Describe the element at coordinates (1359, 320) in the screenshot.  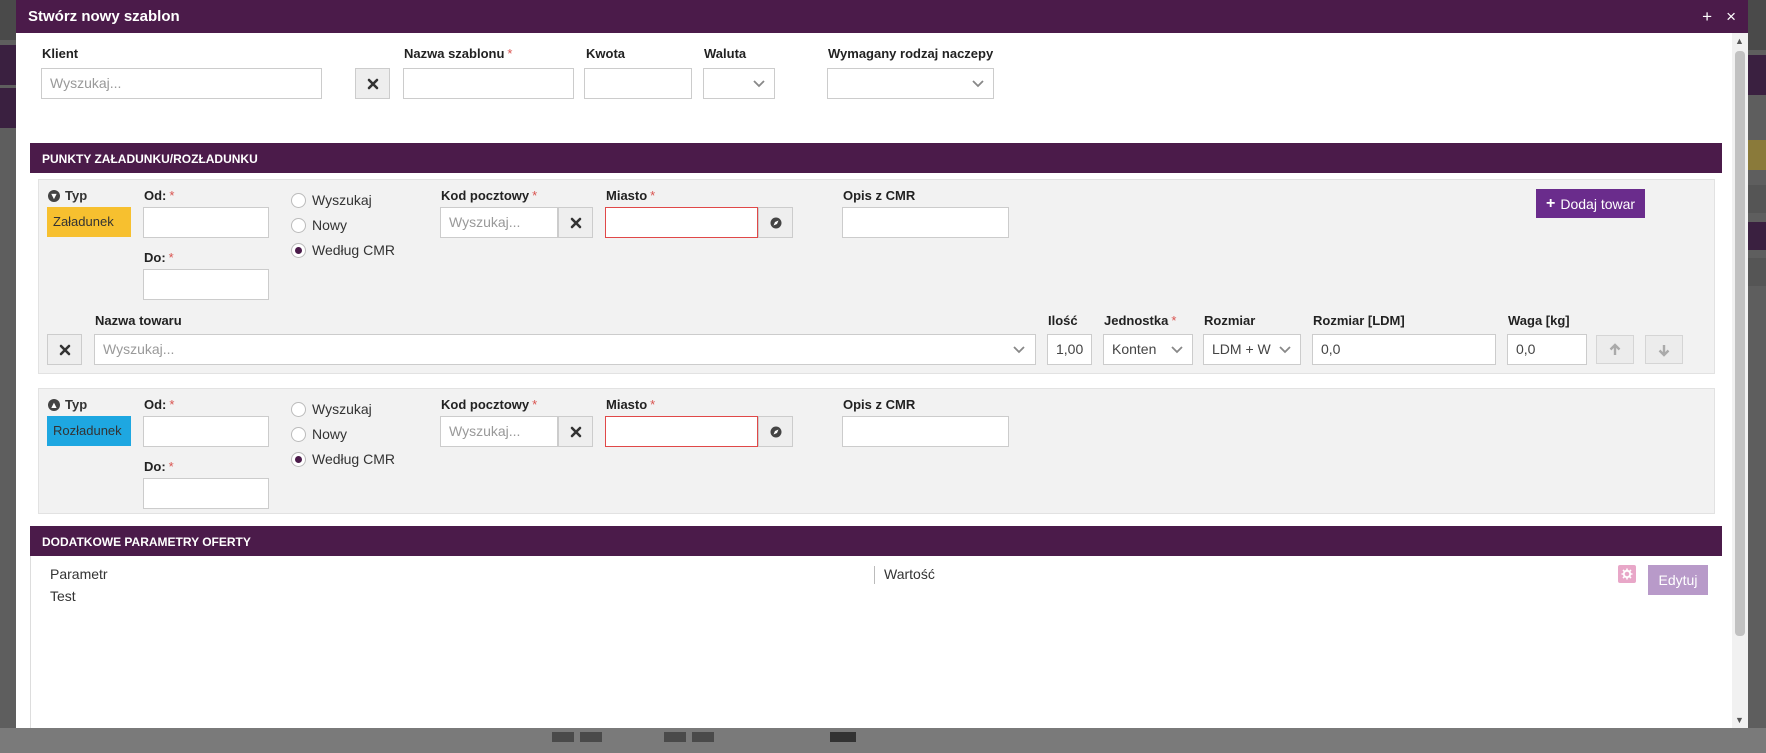
I see `size-ldm-label: Rozmiar [LDM]` at that location.